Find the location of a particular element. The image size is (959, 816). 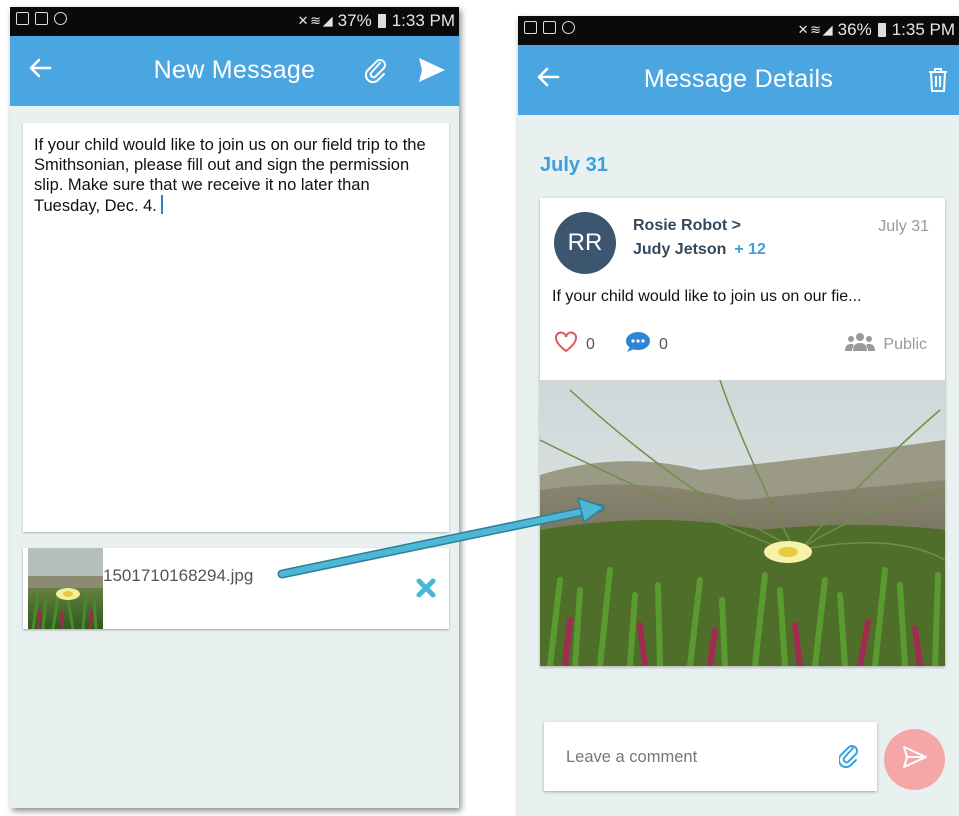

like-count: 0 is located at coordinates (590, 344).